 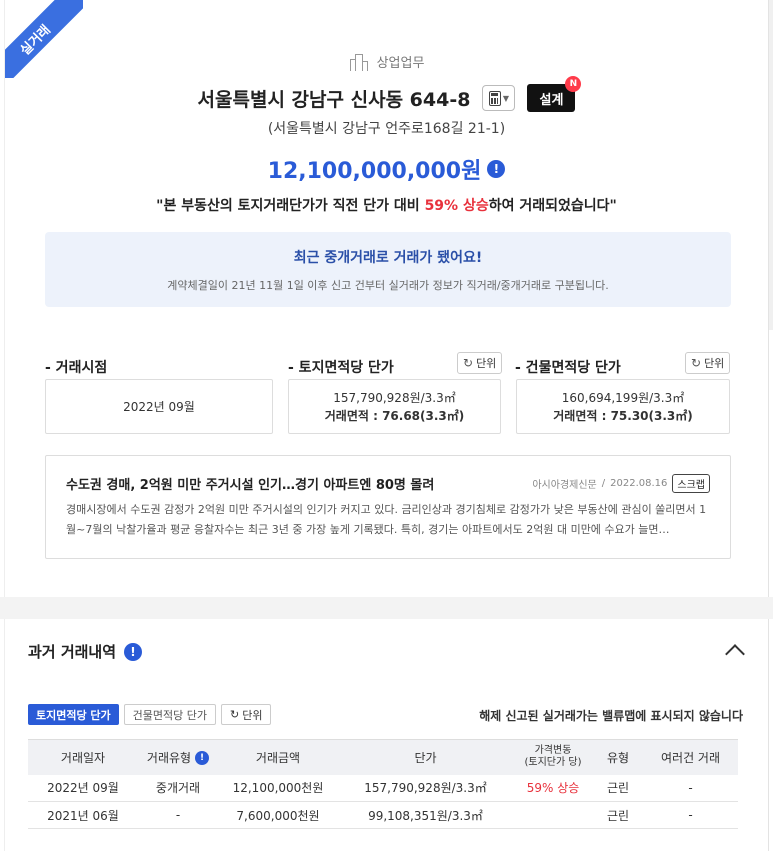 I want to click on design-button: 설계 N, so click(x=554, y=94).